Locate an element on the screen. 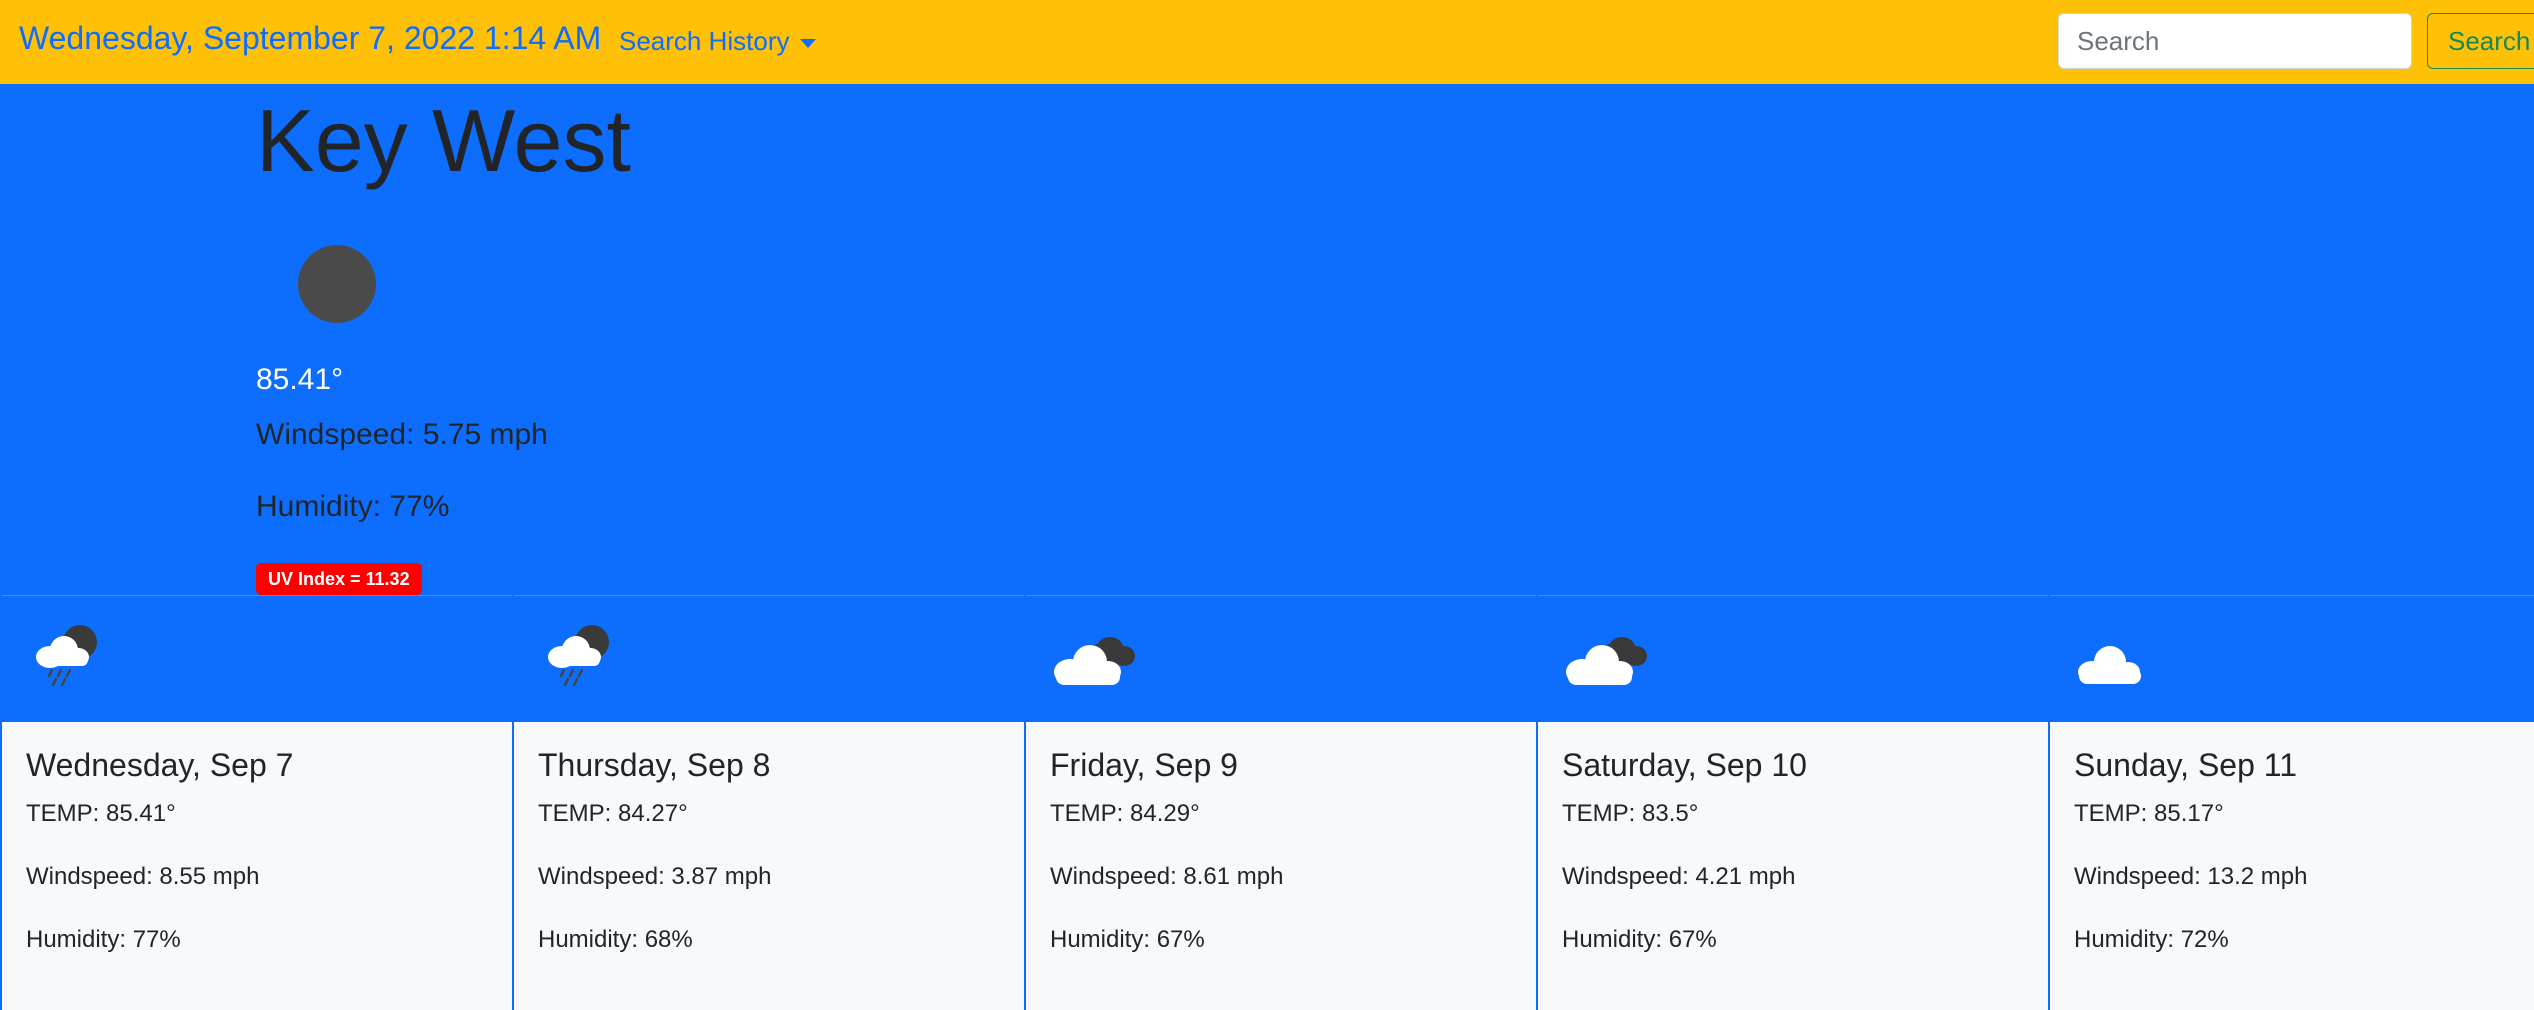 The height and width of the screenshot is (1010, 2534). search-history-dropdown: Search History is located at coordinates (717, 41).